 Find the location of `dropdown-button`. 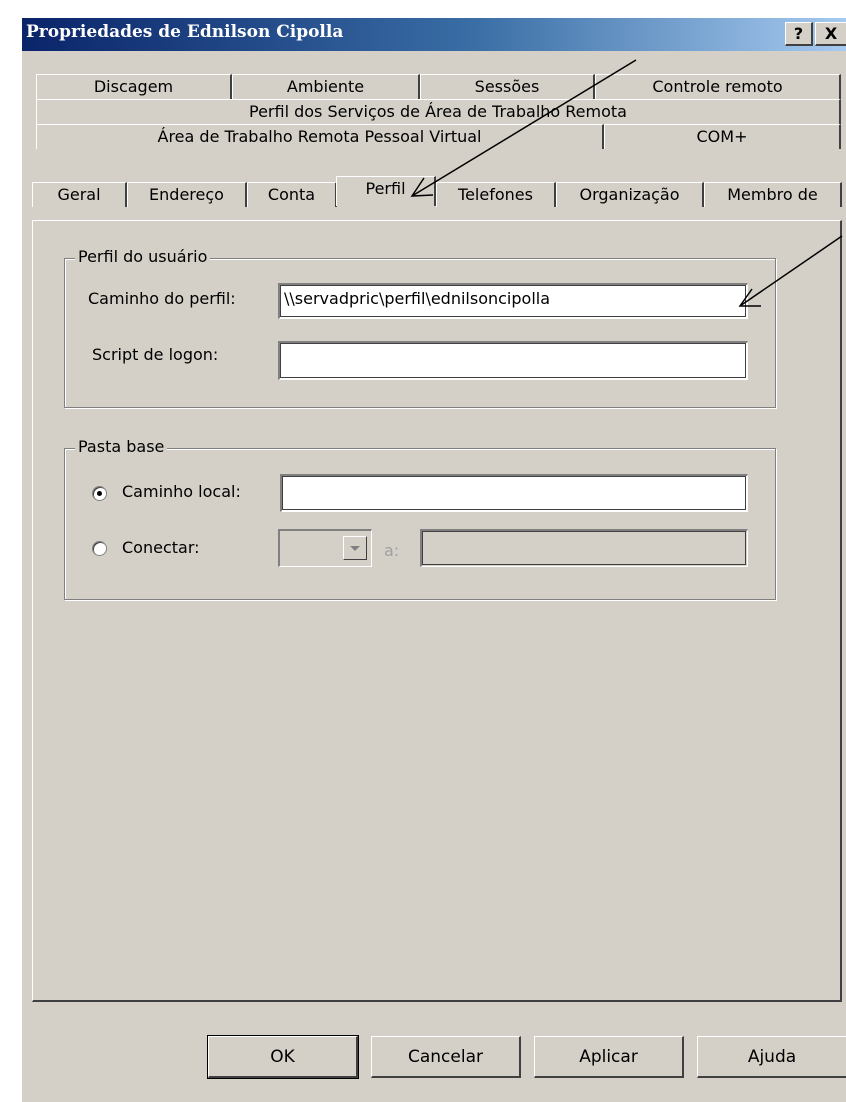

dropdown-button is located at coordinates (355, 548).